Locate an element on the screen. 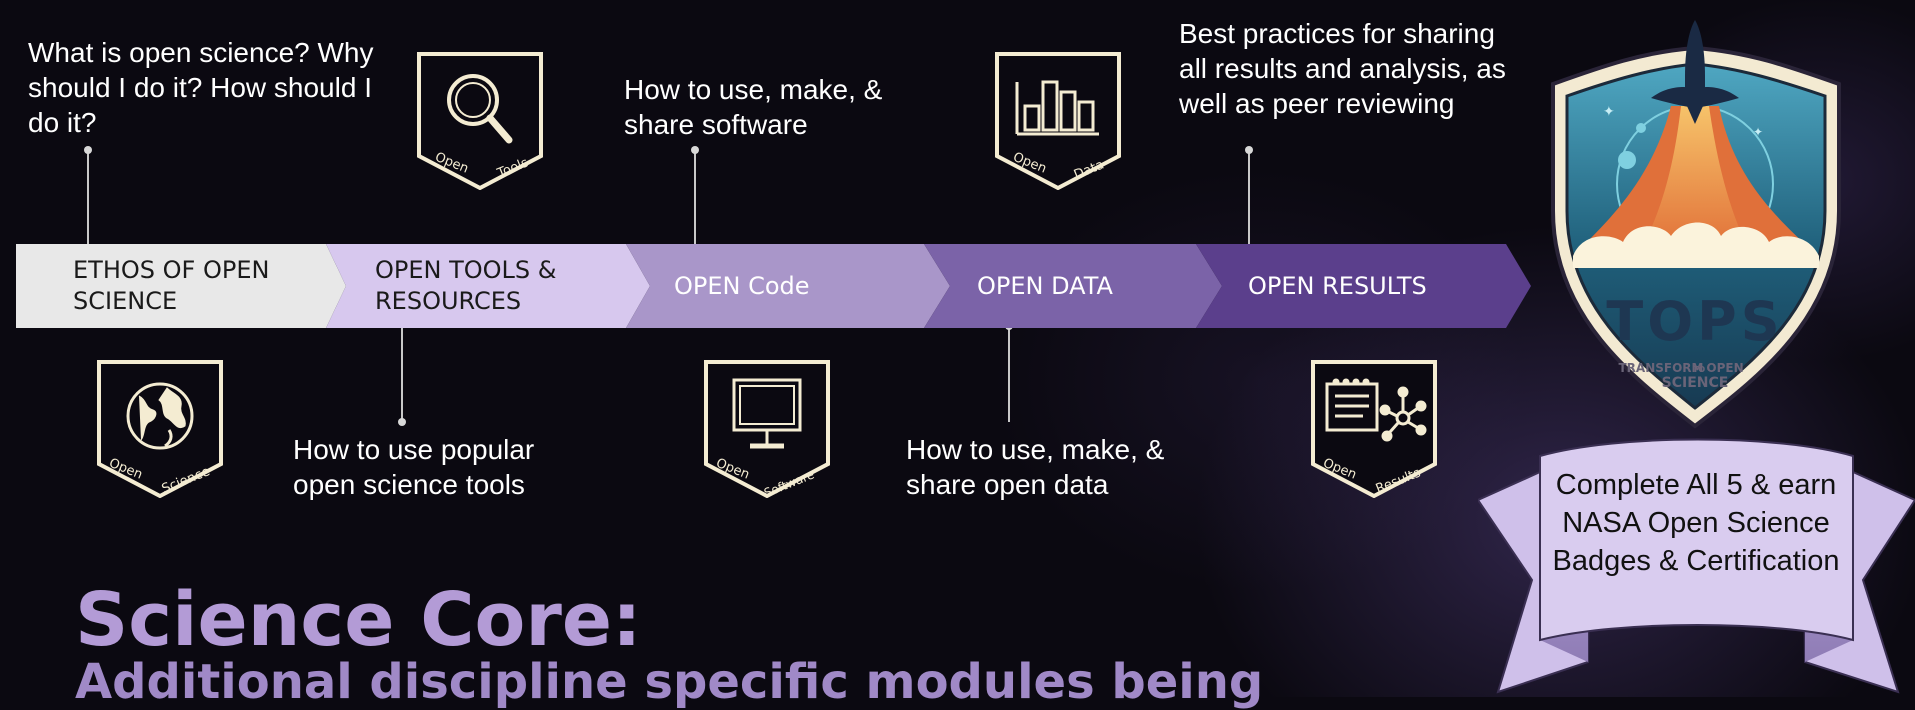 Image resolution: width=1915 pixels, height=710 pixels. step-results-label: OPEN RESULTS is located at coordinates (1337, 286).